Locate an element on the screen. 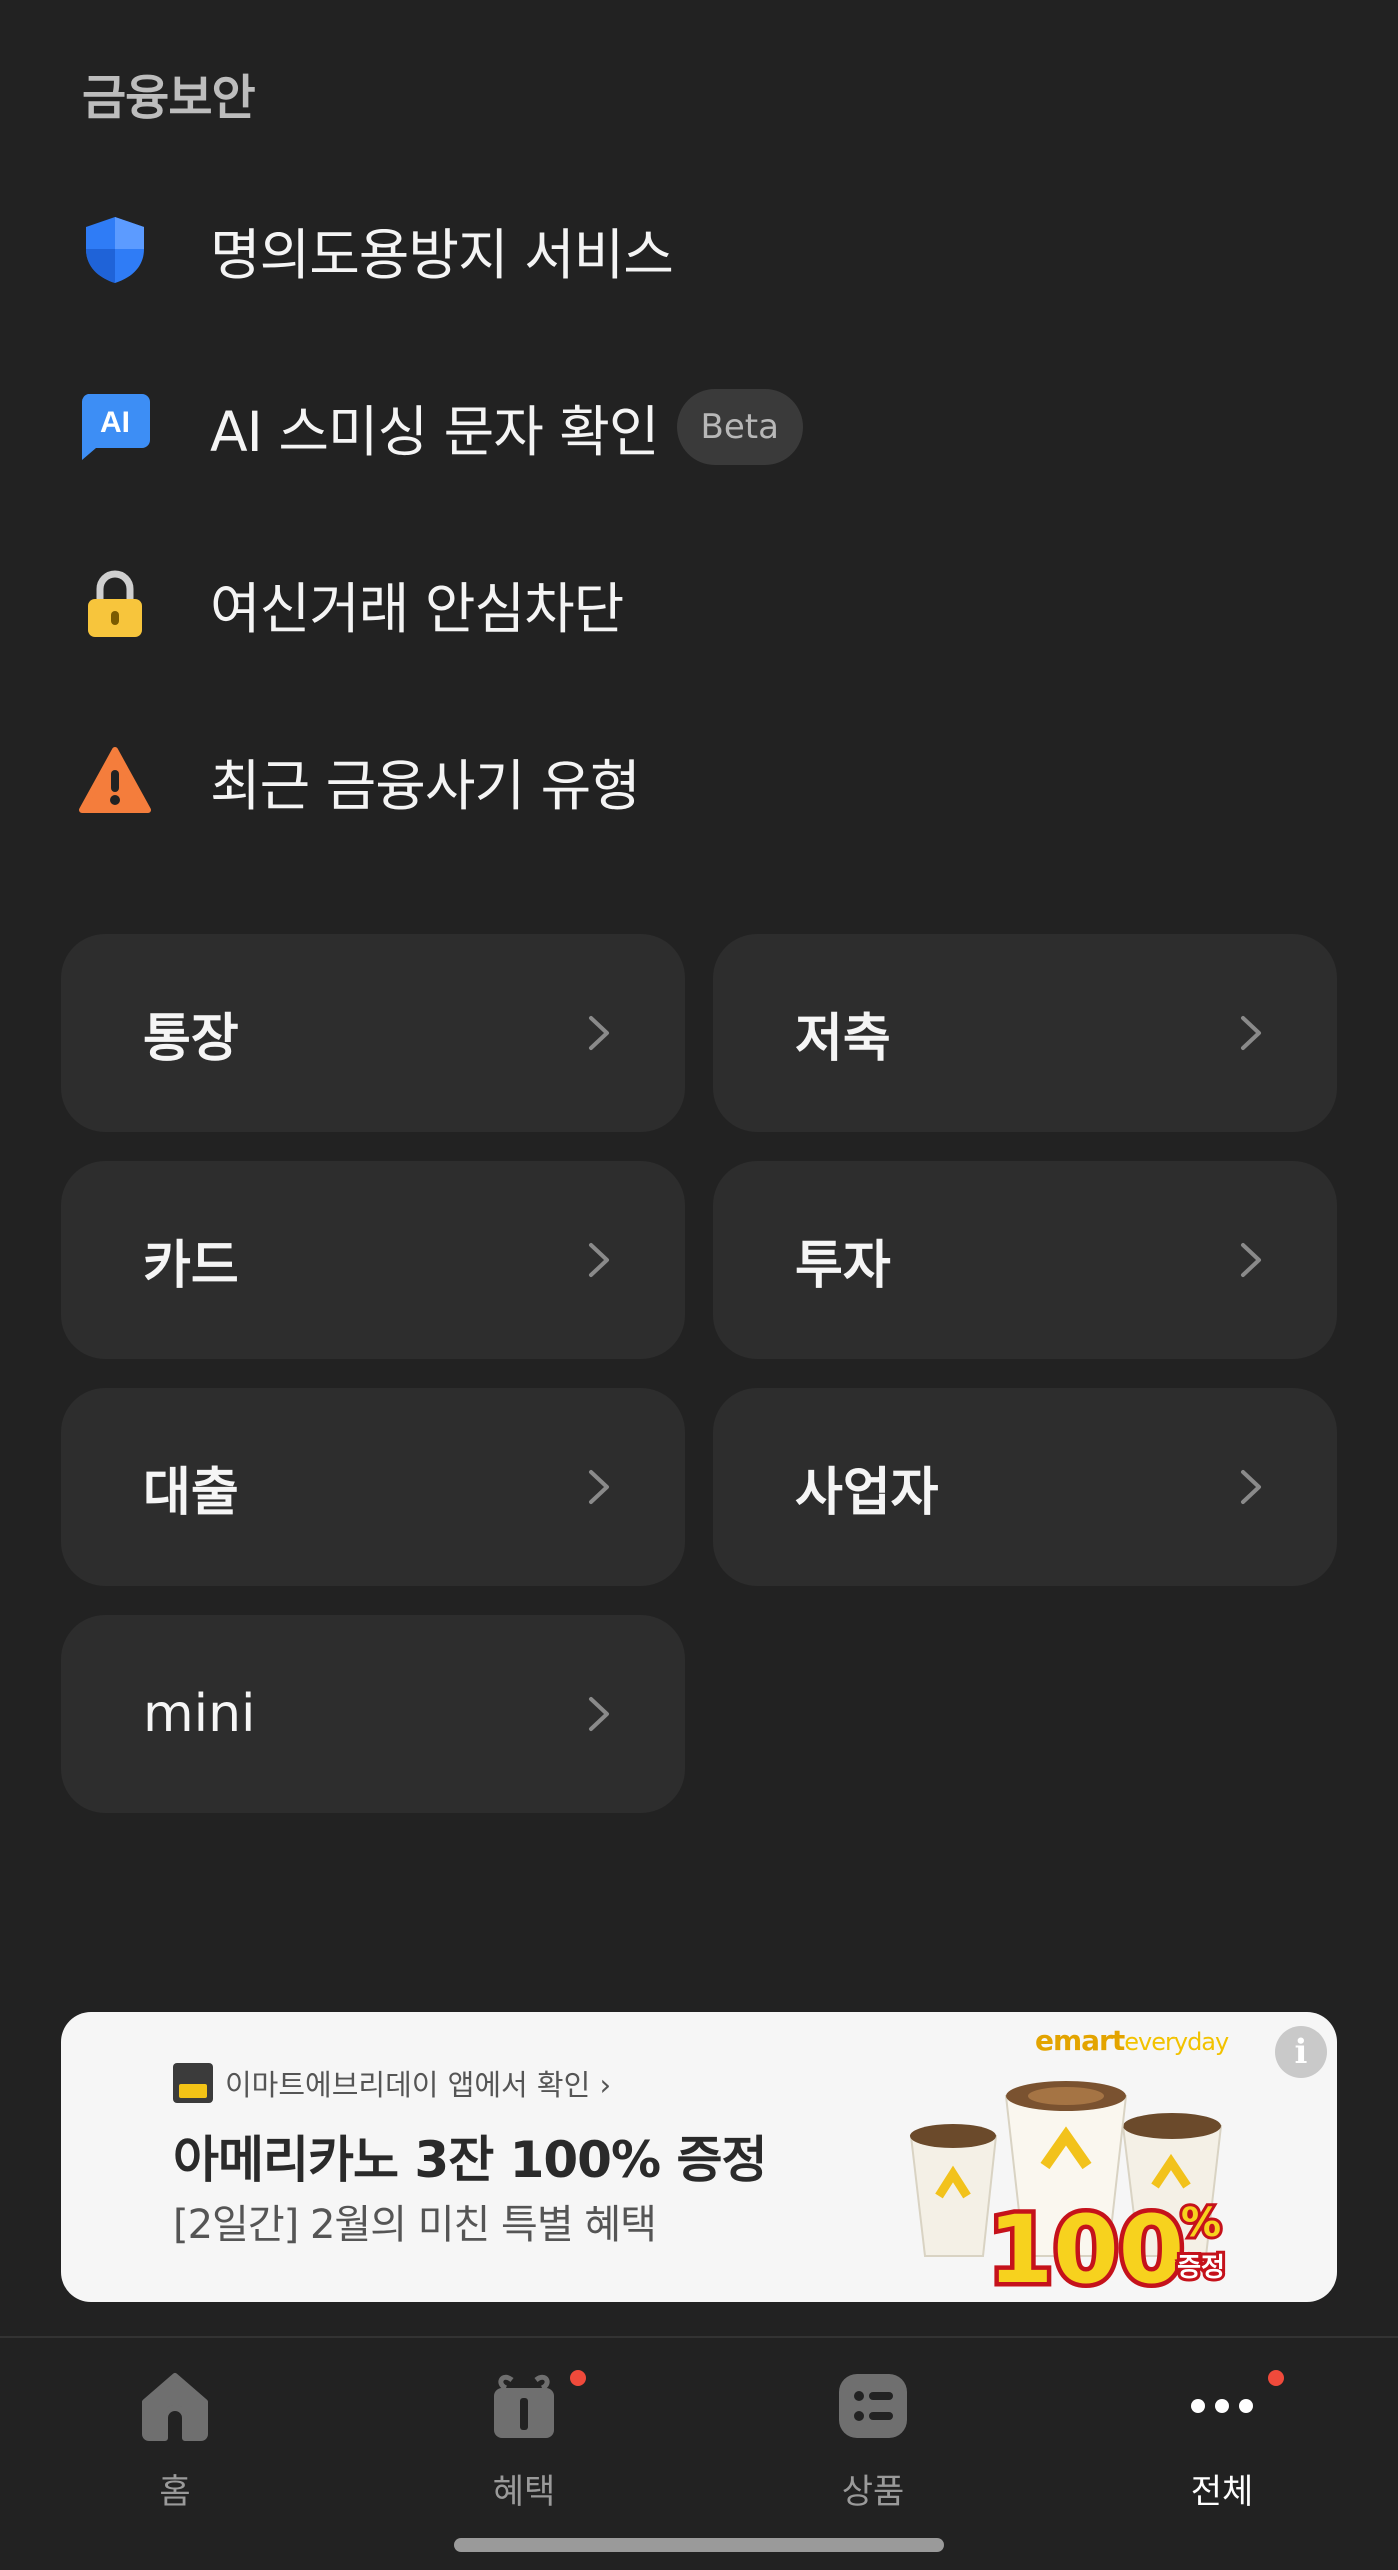 Image resolution: width=1398 pixels, height=2570 pixels. section-title: 금융보안 is located at coordinates (169, 98).